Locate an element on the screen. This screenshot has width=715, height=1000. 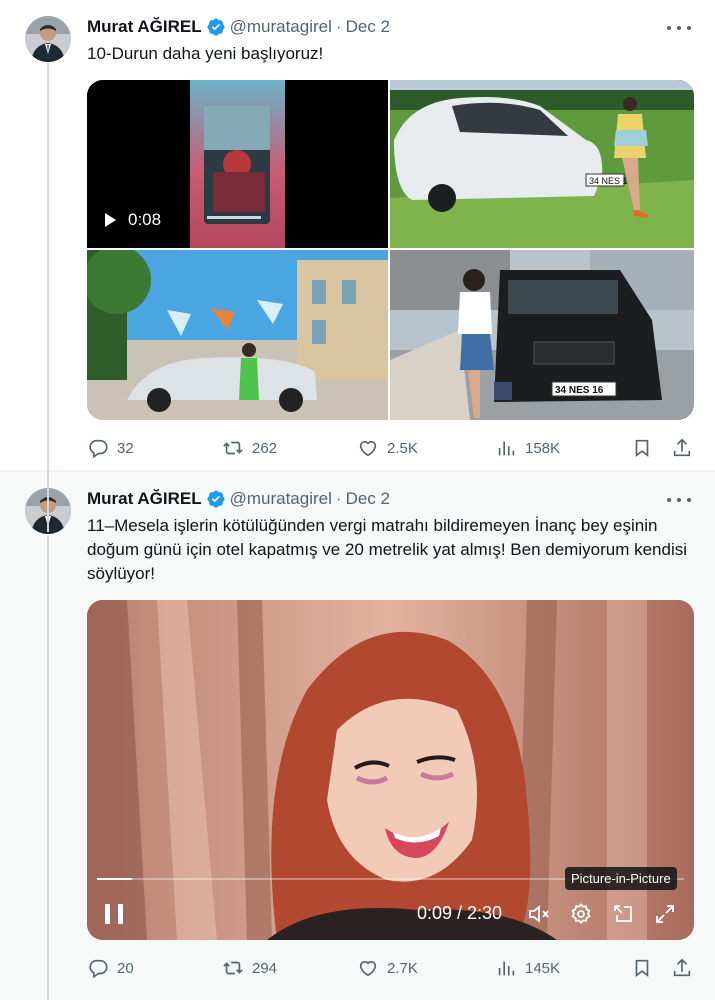
tweet-actions: 20 294 2.7K 145K is located at coordinates (392, 968).